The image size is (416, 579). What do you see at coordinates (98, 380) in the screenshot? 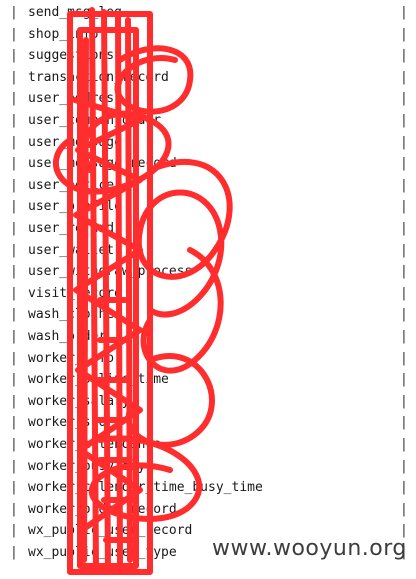
I see `table-name-cell: worker_online_time` at bounding box center [98, 380].